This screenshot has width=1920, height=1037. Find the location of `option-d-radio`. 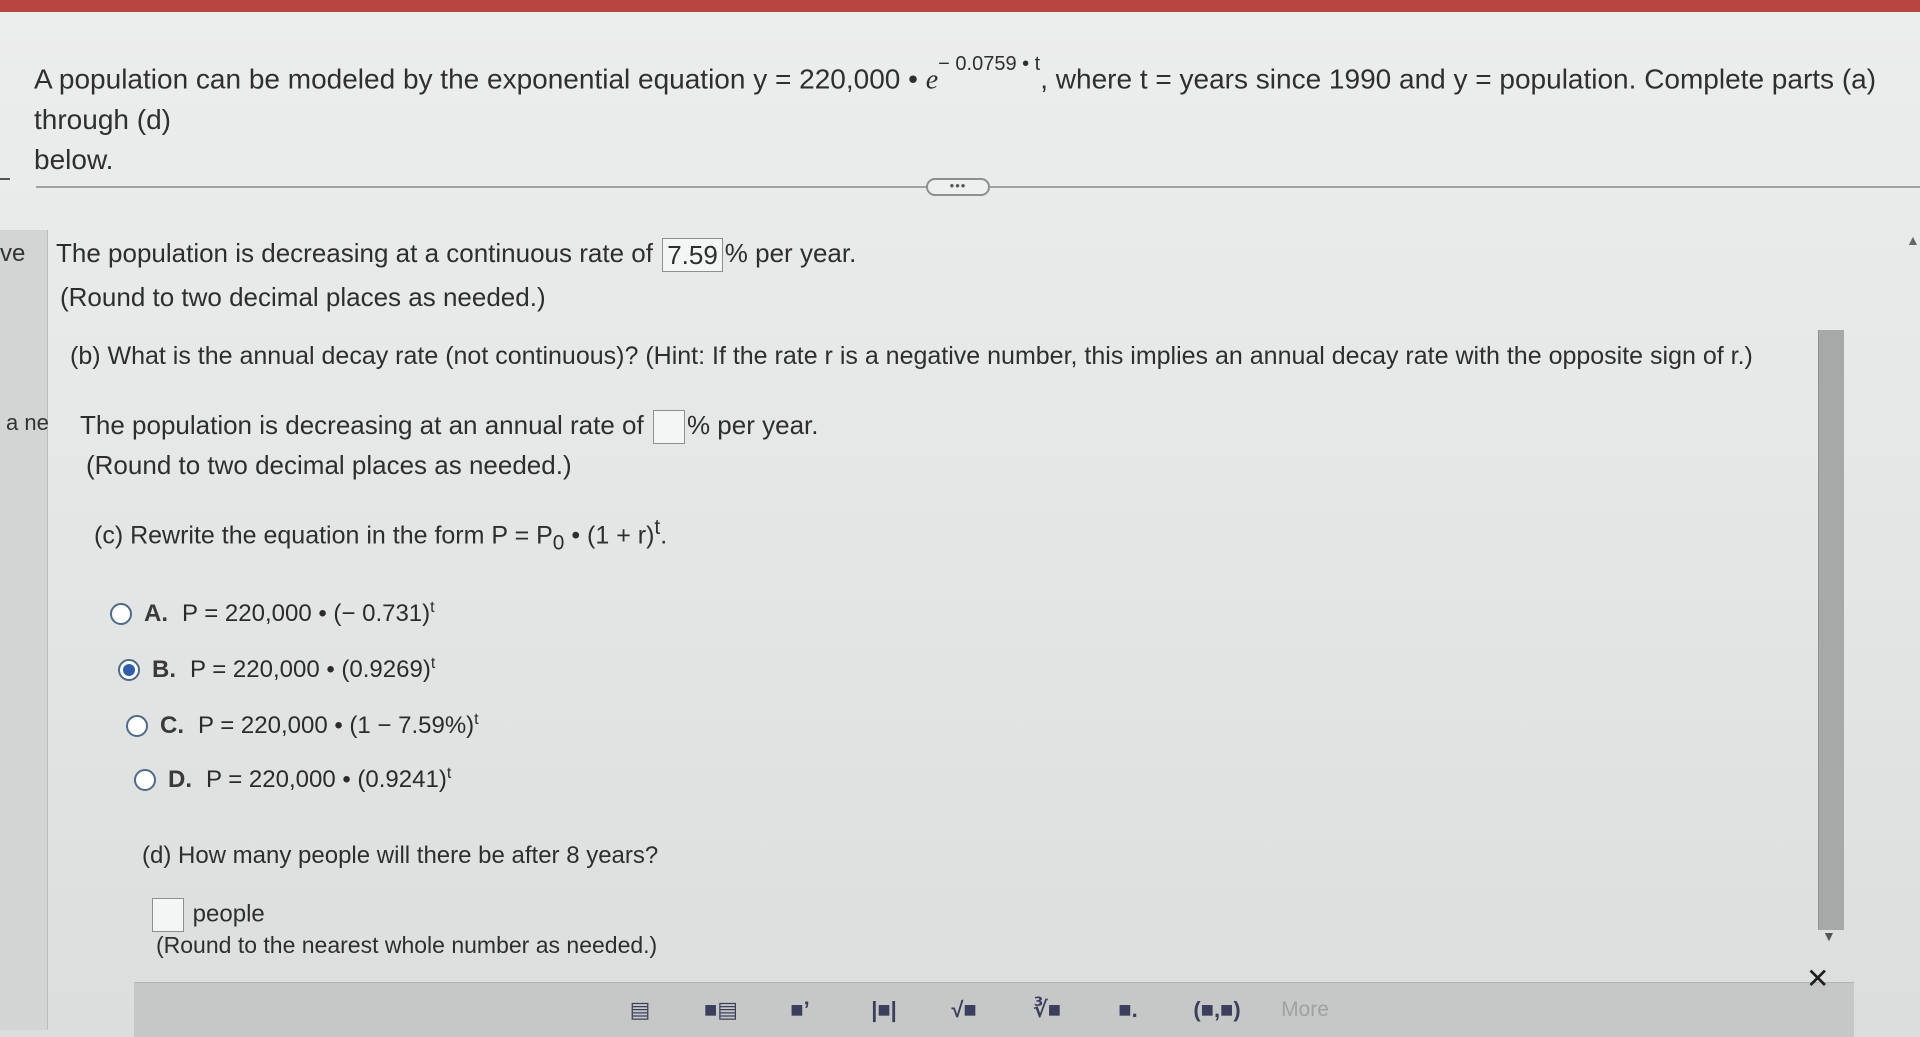

option-d-radio is located at coordinates (145, 780).